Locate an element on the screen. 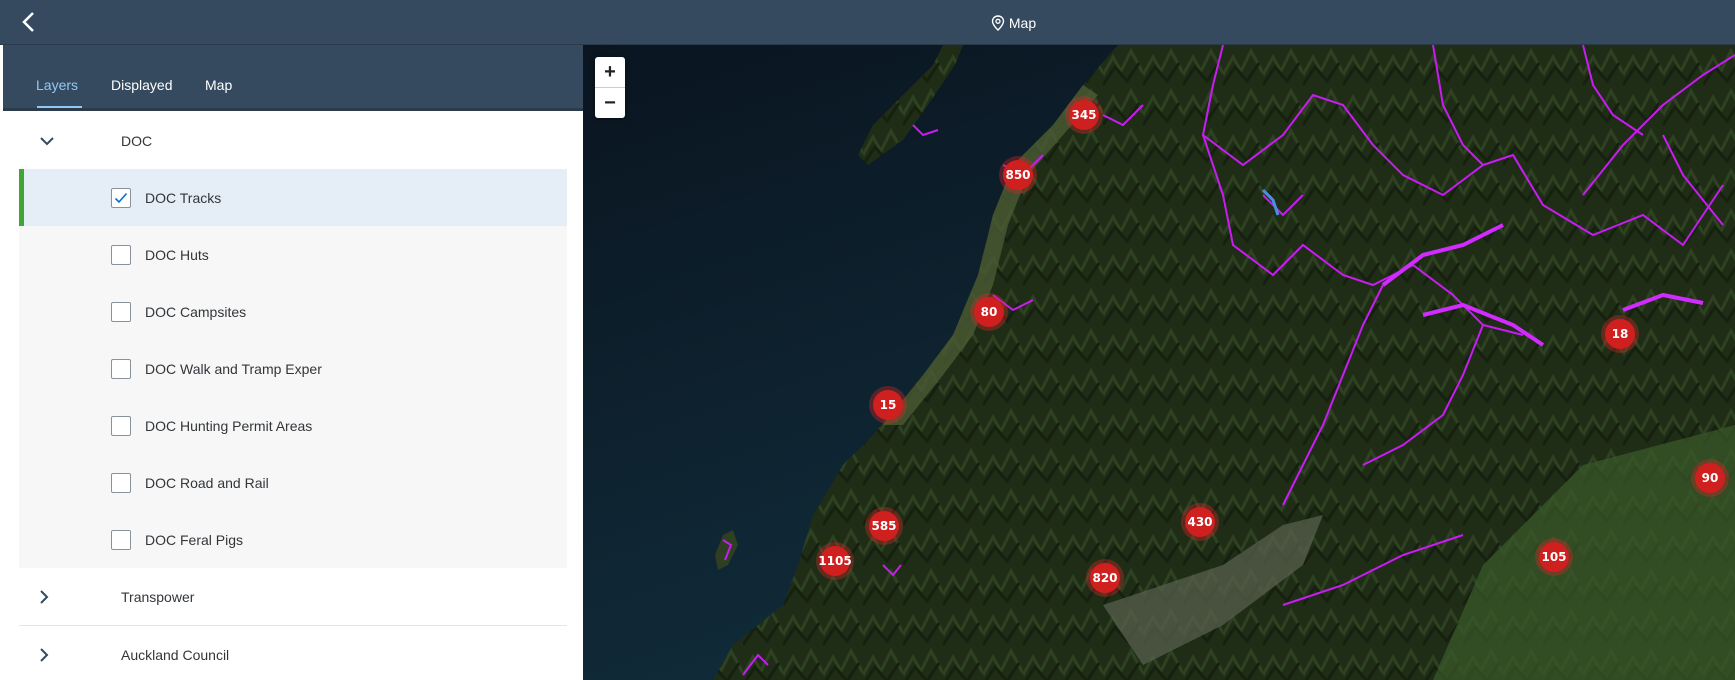  checkbox-doc-walk-tramp is located at coordinates (121, 368).